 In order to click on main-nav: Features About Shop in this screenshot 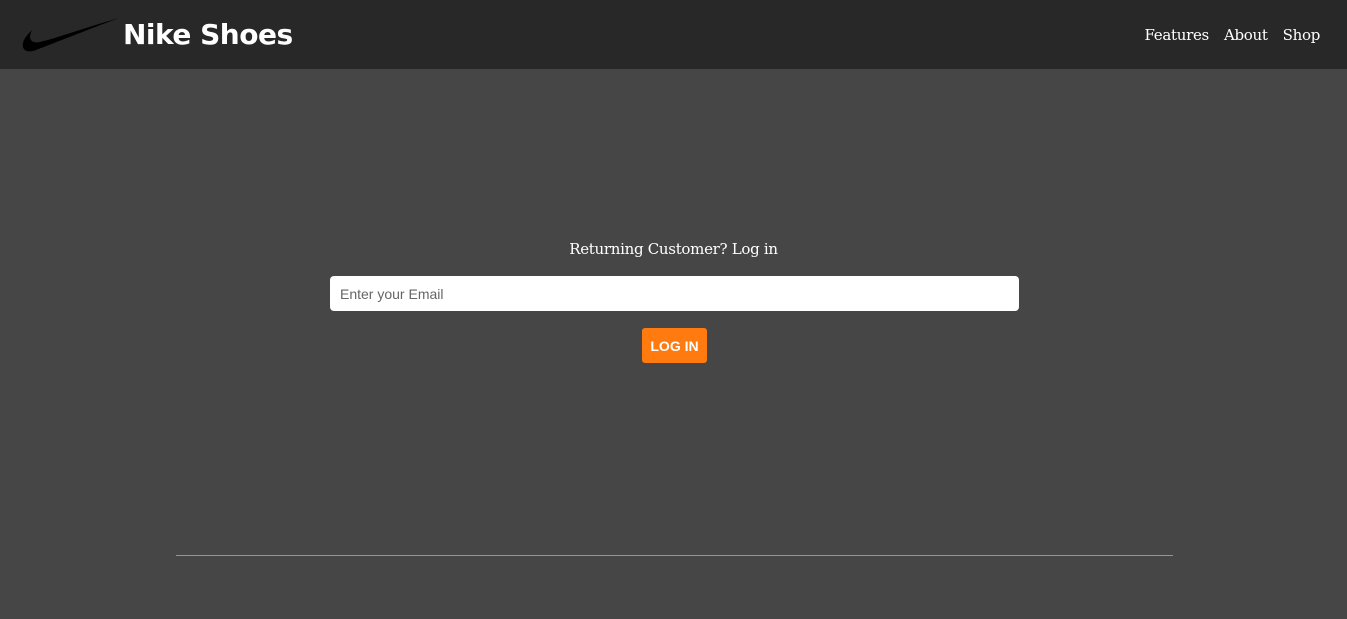, I will do `click(1233, 35)`.